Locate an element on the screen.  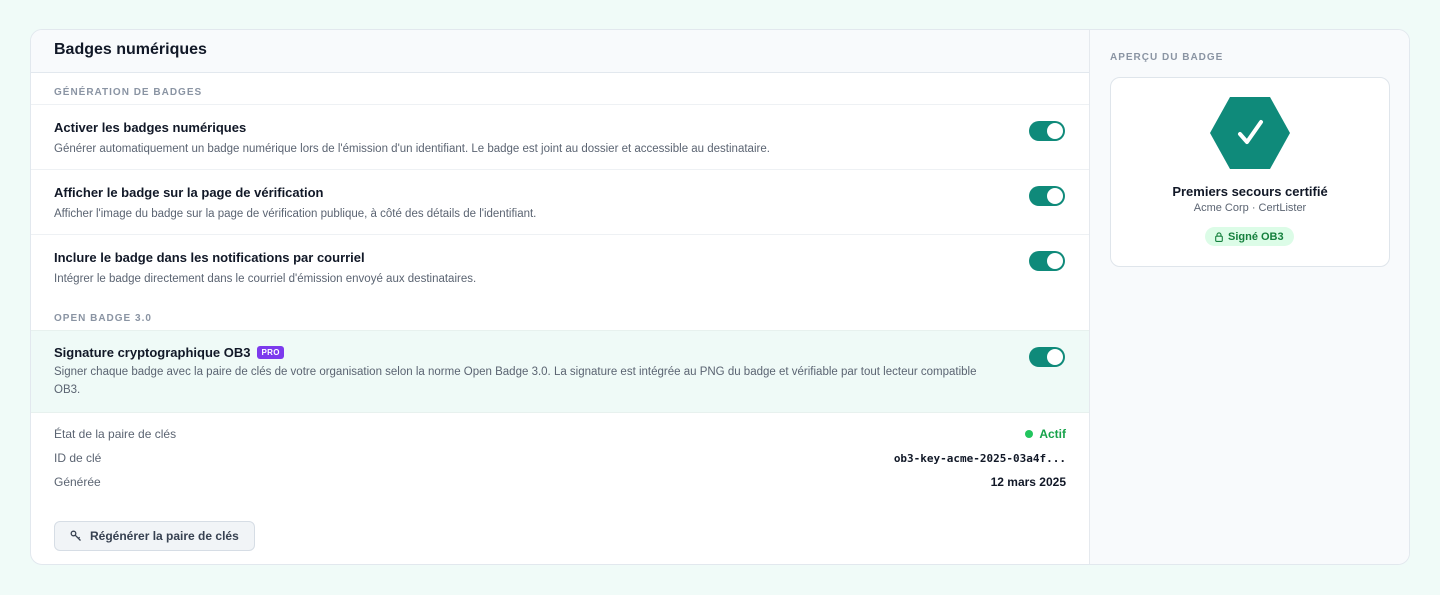
enable-badges-toggle is located at coordinates (1047, 131).